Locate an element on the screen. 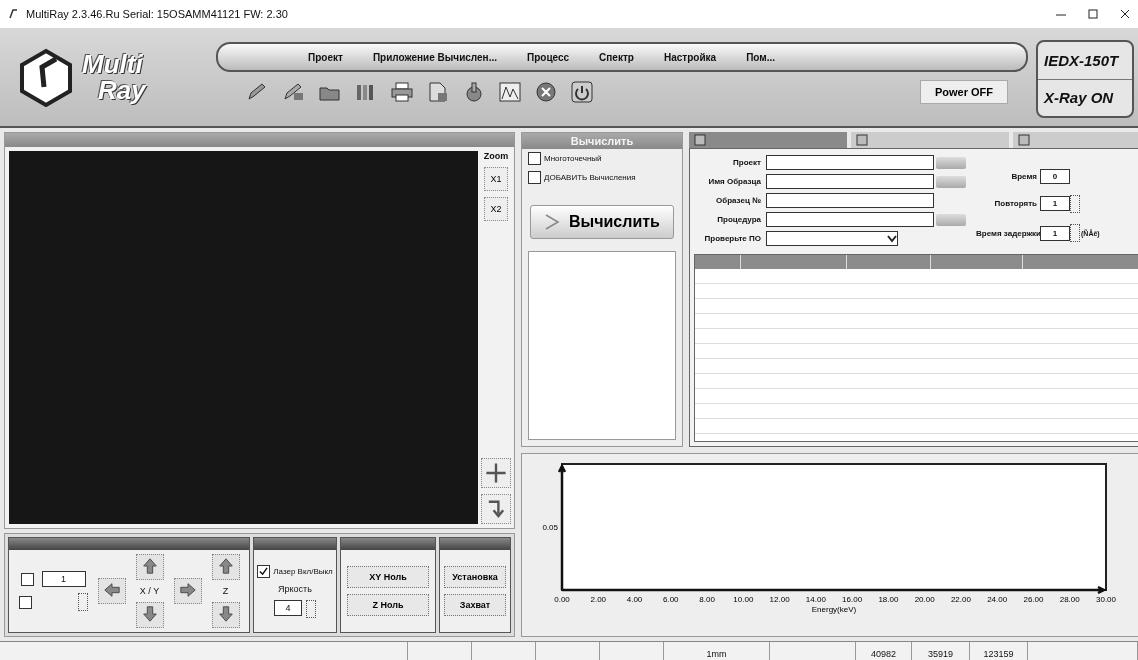 The image size is (1138, 660). device-model: IEDX-150T is located at coordinates (1081, 60).